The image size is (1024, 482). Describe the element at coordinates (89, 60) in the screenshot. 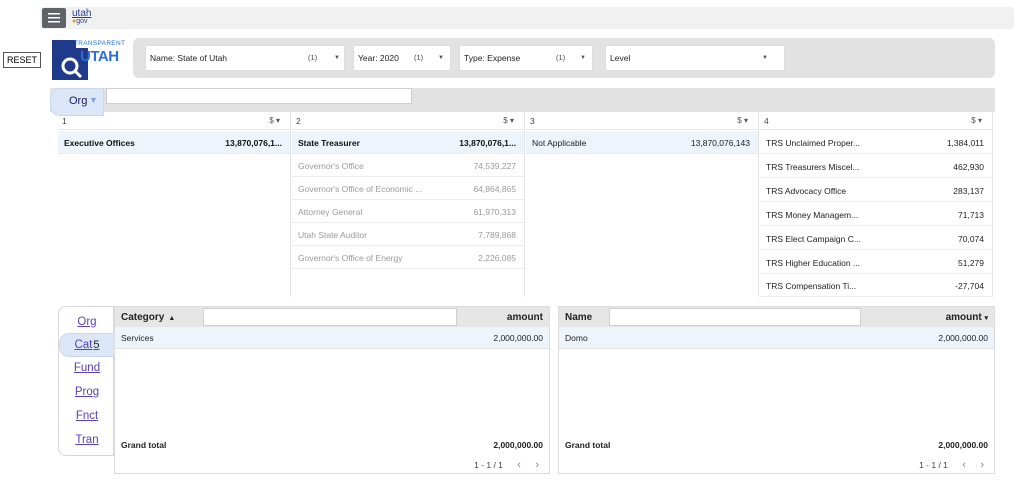

I see `transparent-utah-logo: TRANSPARENT UTAH` at that location.